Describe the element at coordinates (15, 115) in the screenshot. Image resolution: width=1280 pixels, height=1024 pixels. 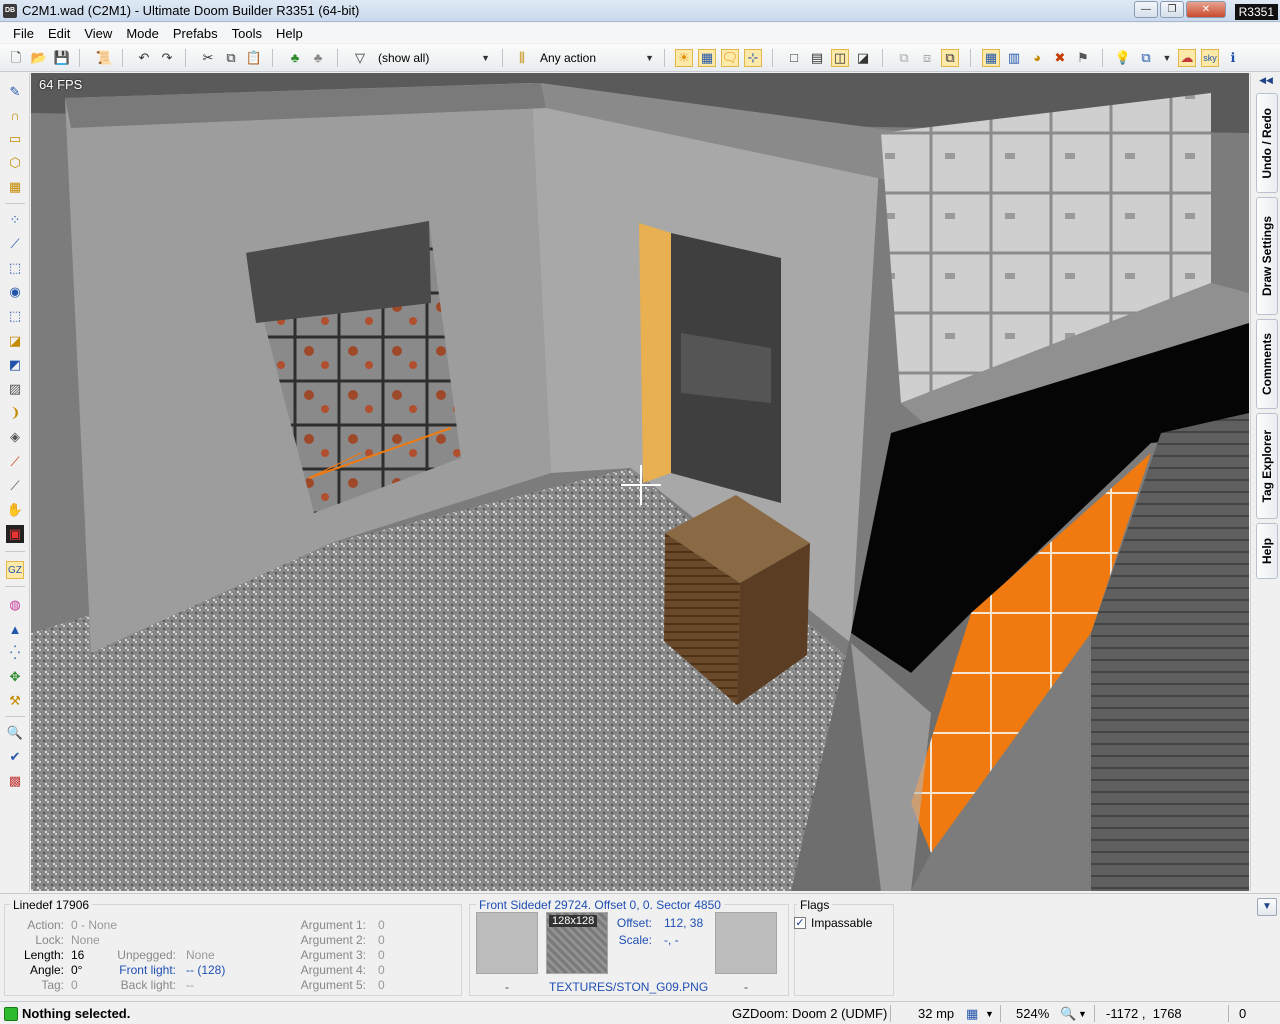
I see `draw-curve-icon: ∩` at that location.